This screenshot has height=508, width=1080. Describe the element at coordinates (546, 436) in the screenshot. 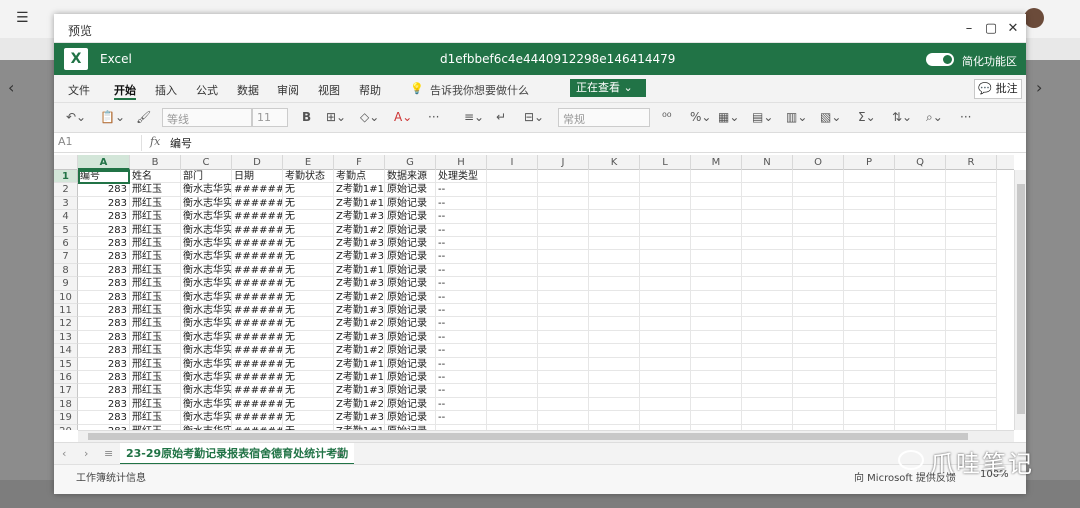

I see `horizontal-scrollbar` at that location.